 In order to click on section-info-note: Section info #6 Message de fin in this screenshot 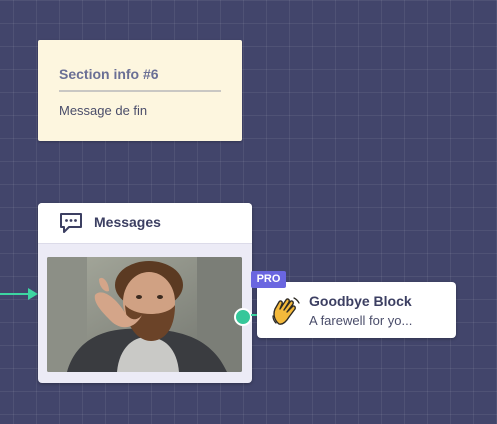, I will do `click(140, 90)`.